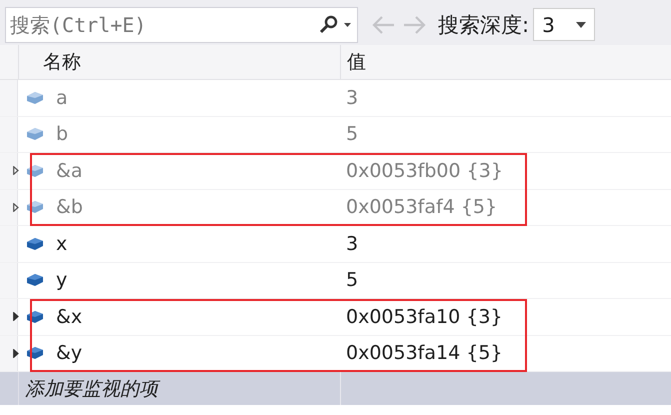 The height and width of the screenshot is (415, 671). Describe the element at coordinates (335, 208) in the screenshot. I see `table-row: &b 0x0053faf4 {5}` at that location.